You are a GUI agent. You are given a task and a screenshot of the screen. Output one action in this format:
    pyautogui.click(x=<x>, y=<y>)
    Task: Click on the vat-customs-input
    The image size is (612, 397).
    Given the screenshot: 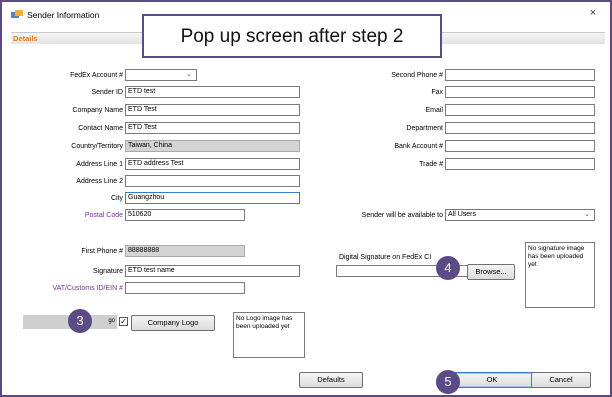 What is the action you would take?
    pyautogui.click(x=185, y=288)
    